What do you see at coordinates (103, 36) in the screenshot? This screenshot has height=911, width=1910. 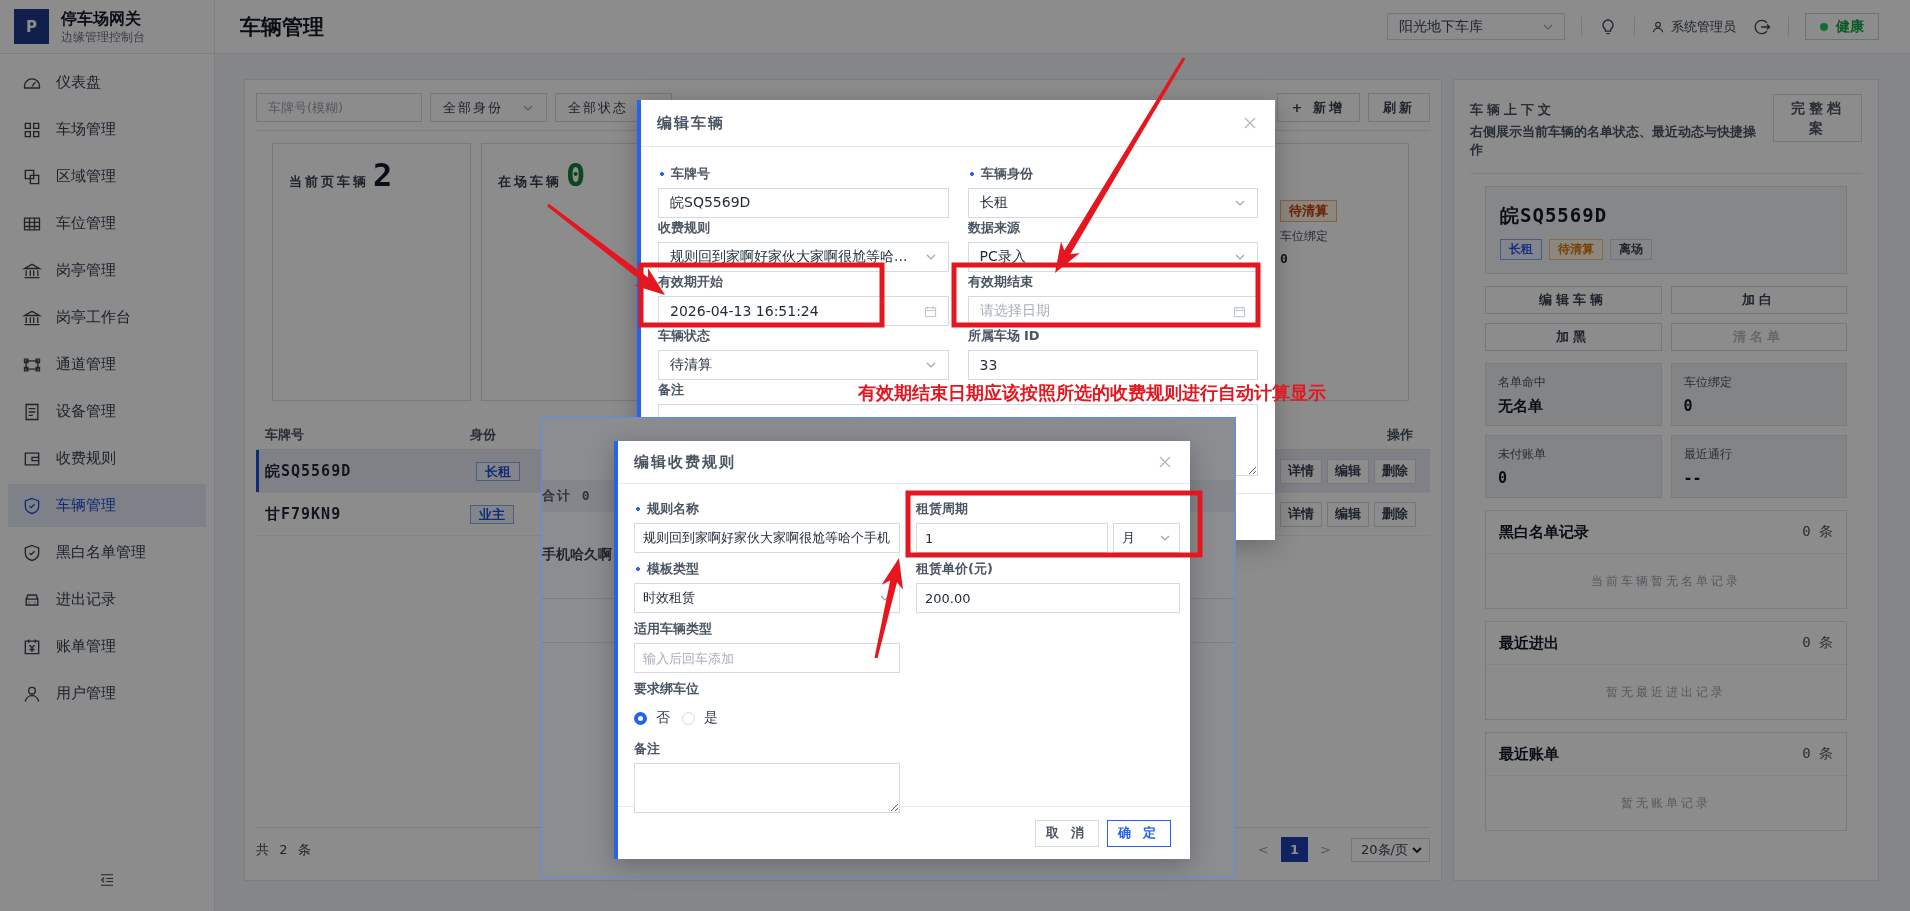 I see `app-subtitle: 边缘管理控制台` at bounding box center [103, 36].